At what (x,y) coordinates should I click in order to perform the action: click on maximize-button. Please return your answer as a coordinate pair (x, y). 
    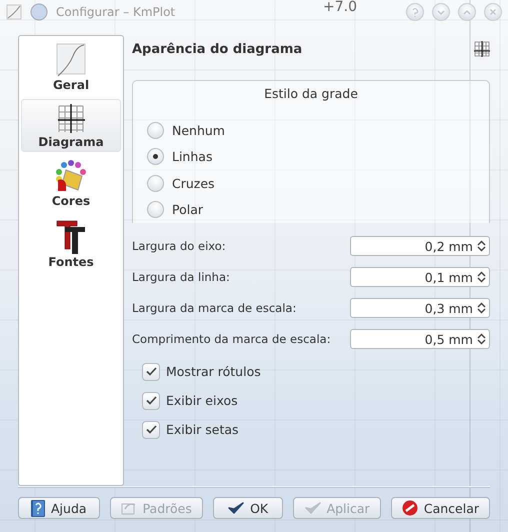
    Looking at the image, I should click on (467, 12).